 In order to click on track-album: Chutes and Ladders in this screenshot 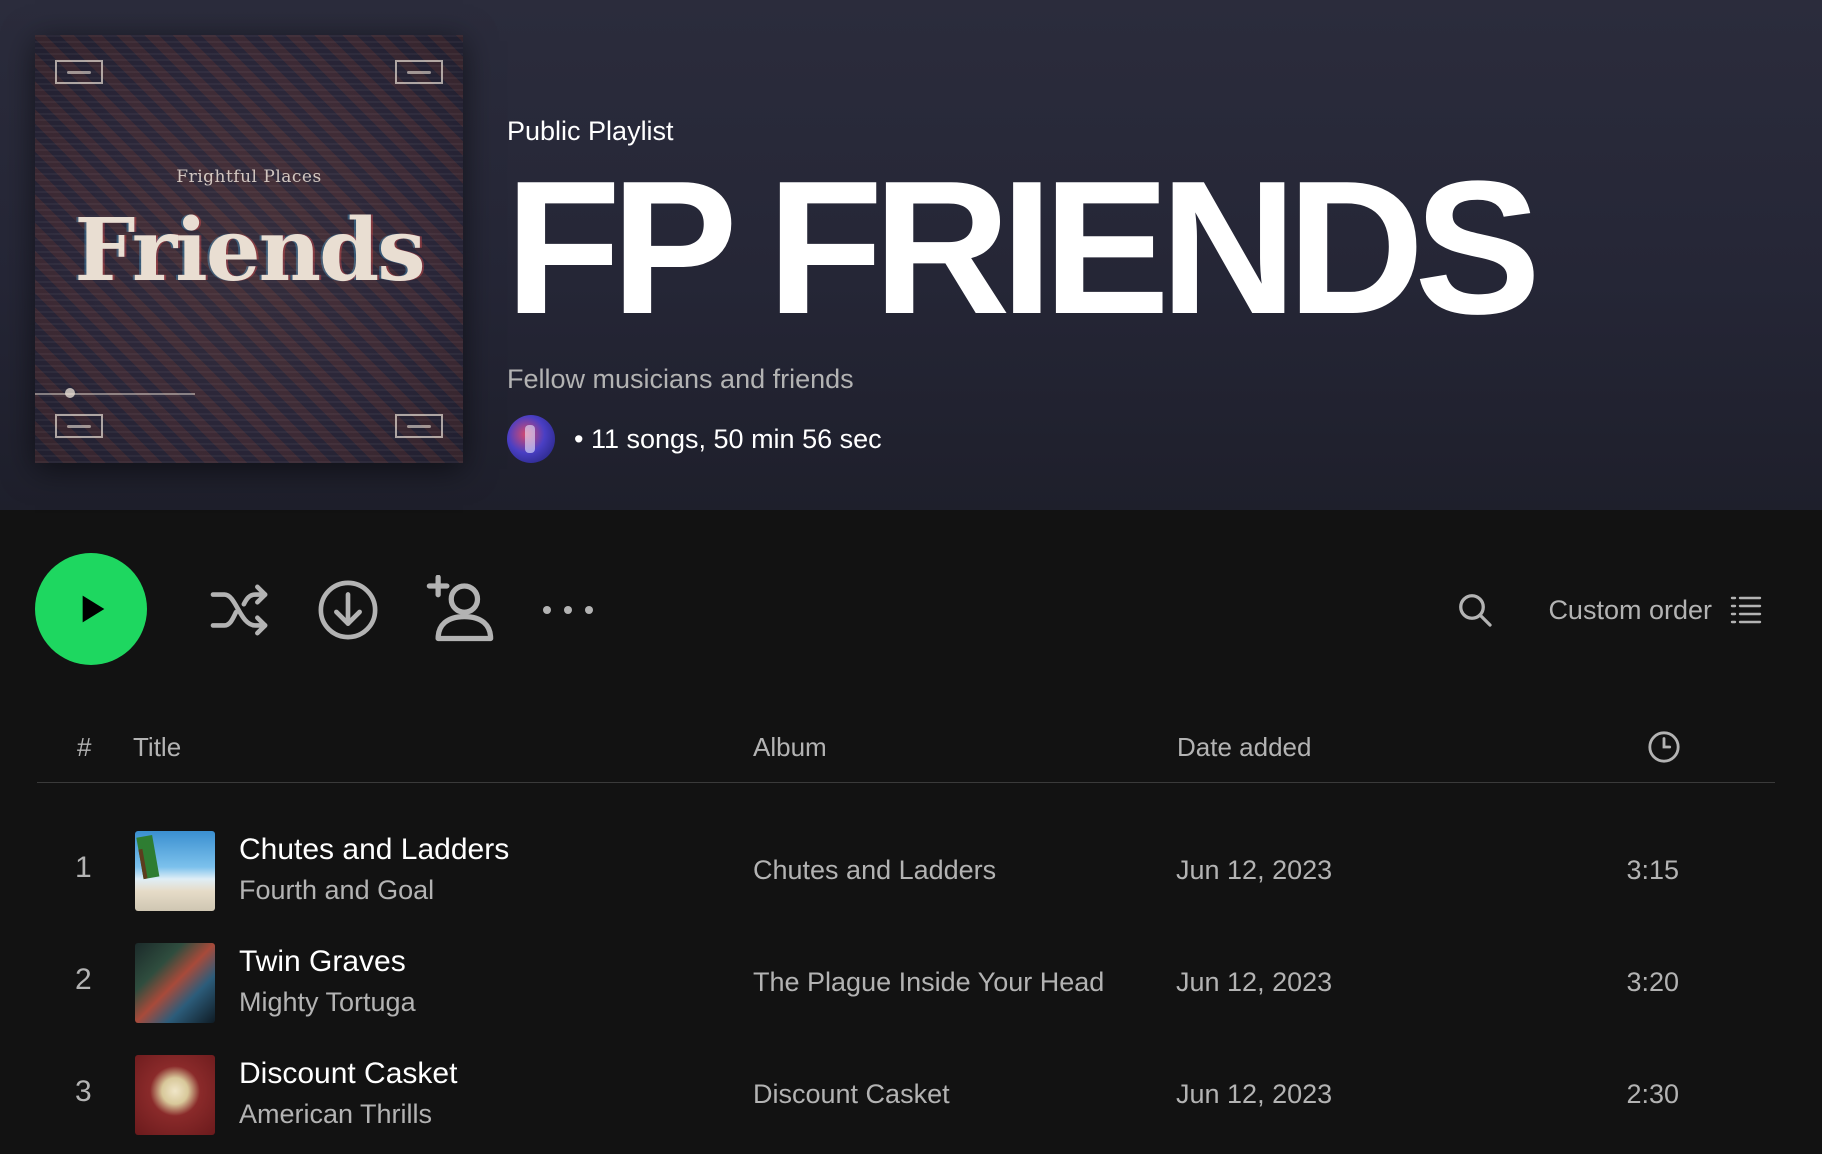, I will do `click(874, 870)`.